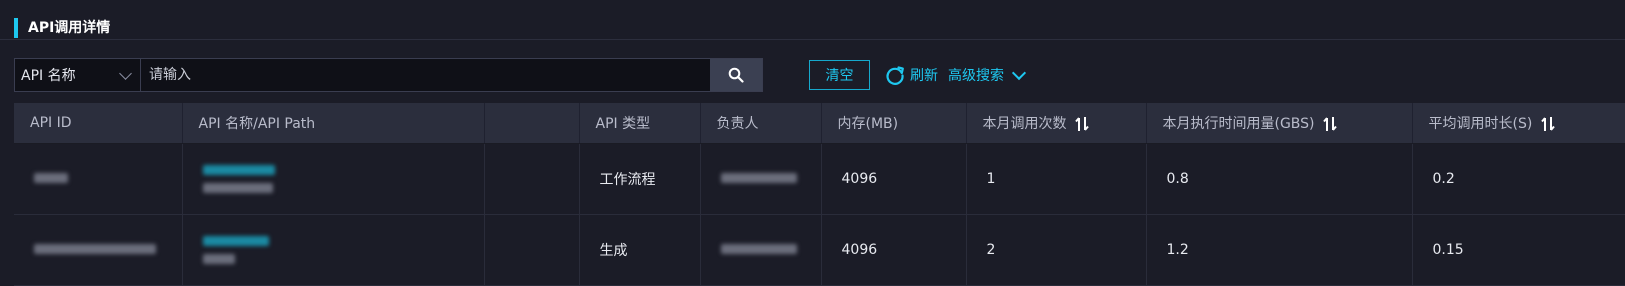  I want to click on col-header-monthly-calls-label: 本月调用次数, so click(1024, 124).